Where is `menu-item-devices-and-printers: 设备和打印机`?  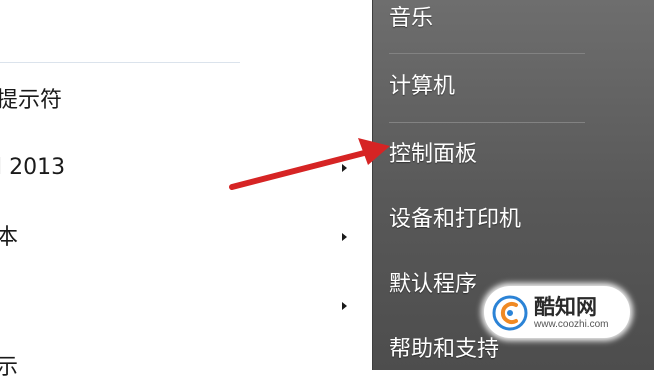
menu-item-devices-and-printers: 设备和打印机 is located at coordinates (455, 220).